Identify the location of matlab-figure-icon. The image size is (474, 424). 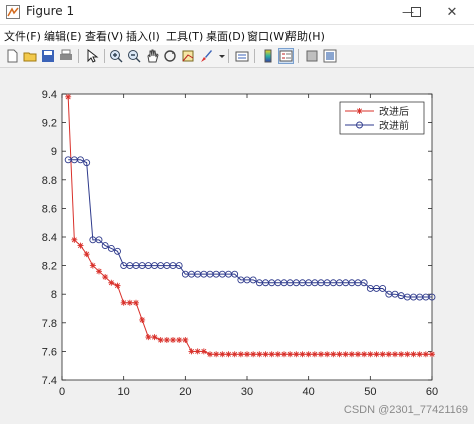
(13, 12).